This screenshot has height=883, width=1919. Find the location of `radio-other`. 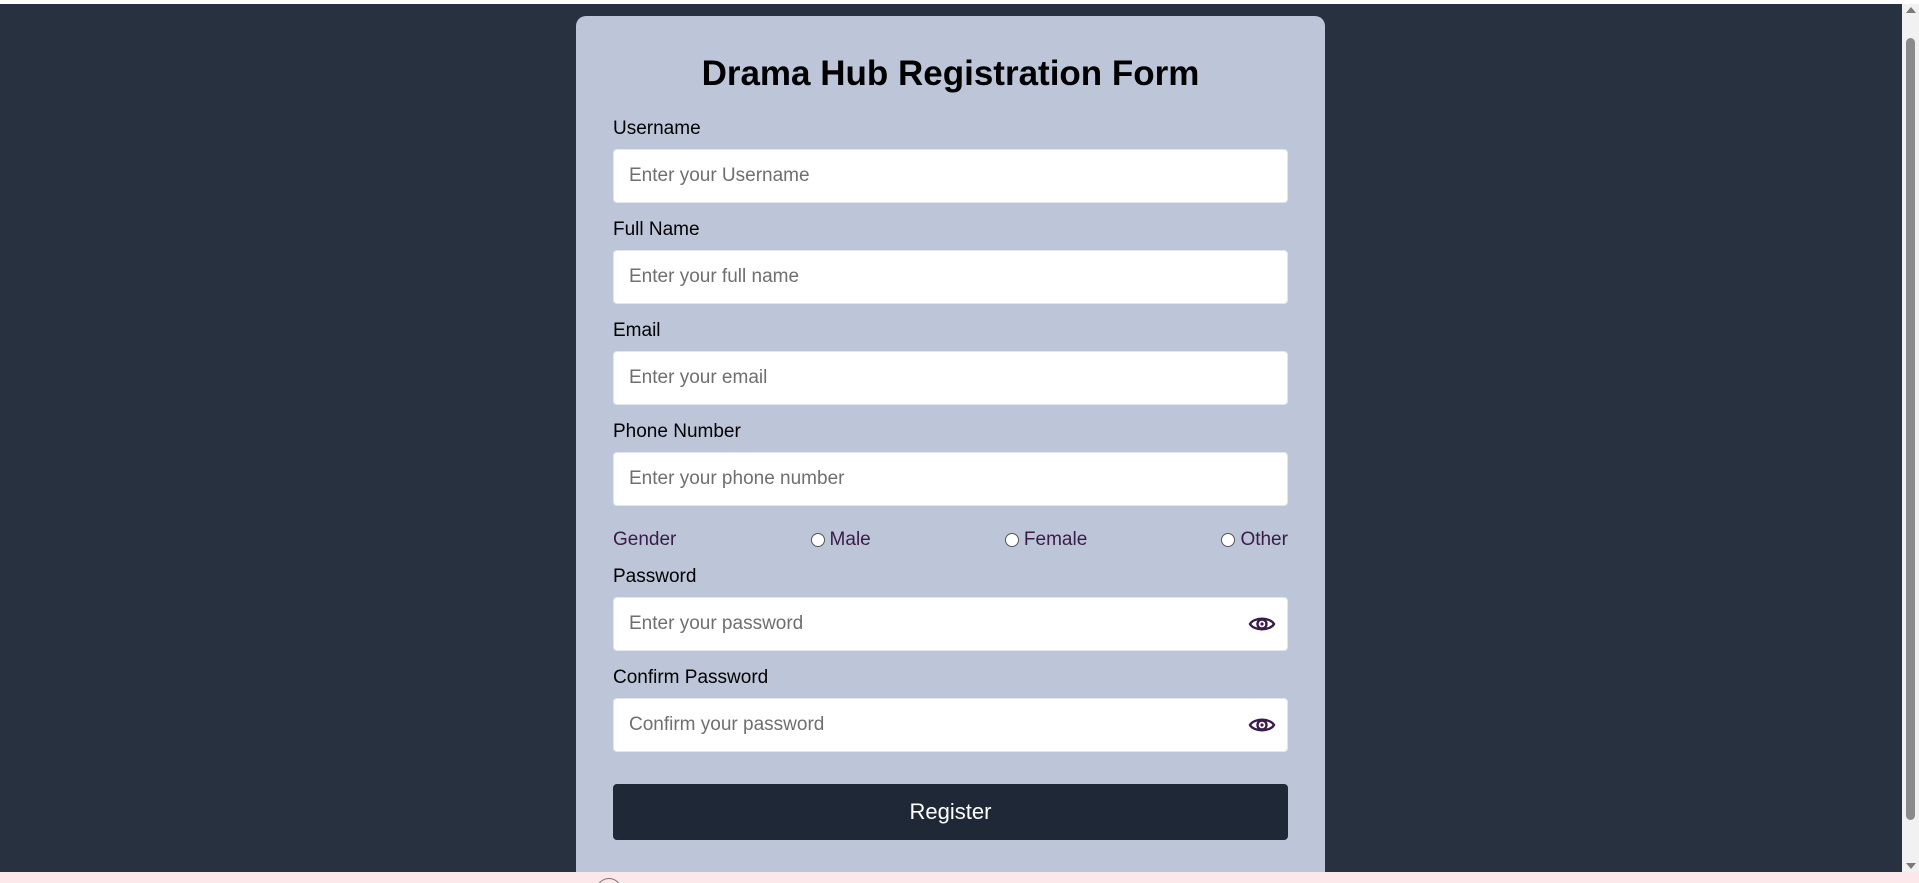

radio-other is located at coordinates (1228, 540).